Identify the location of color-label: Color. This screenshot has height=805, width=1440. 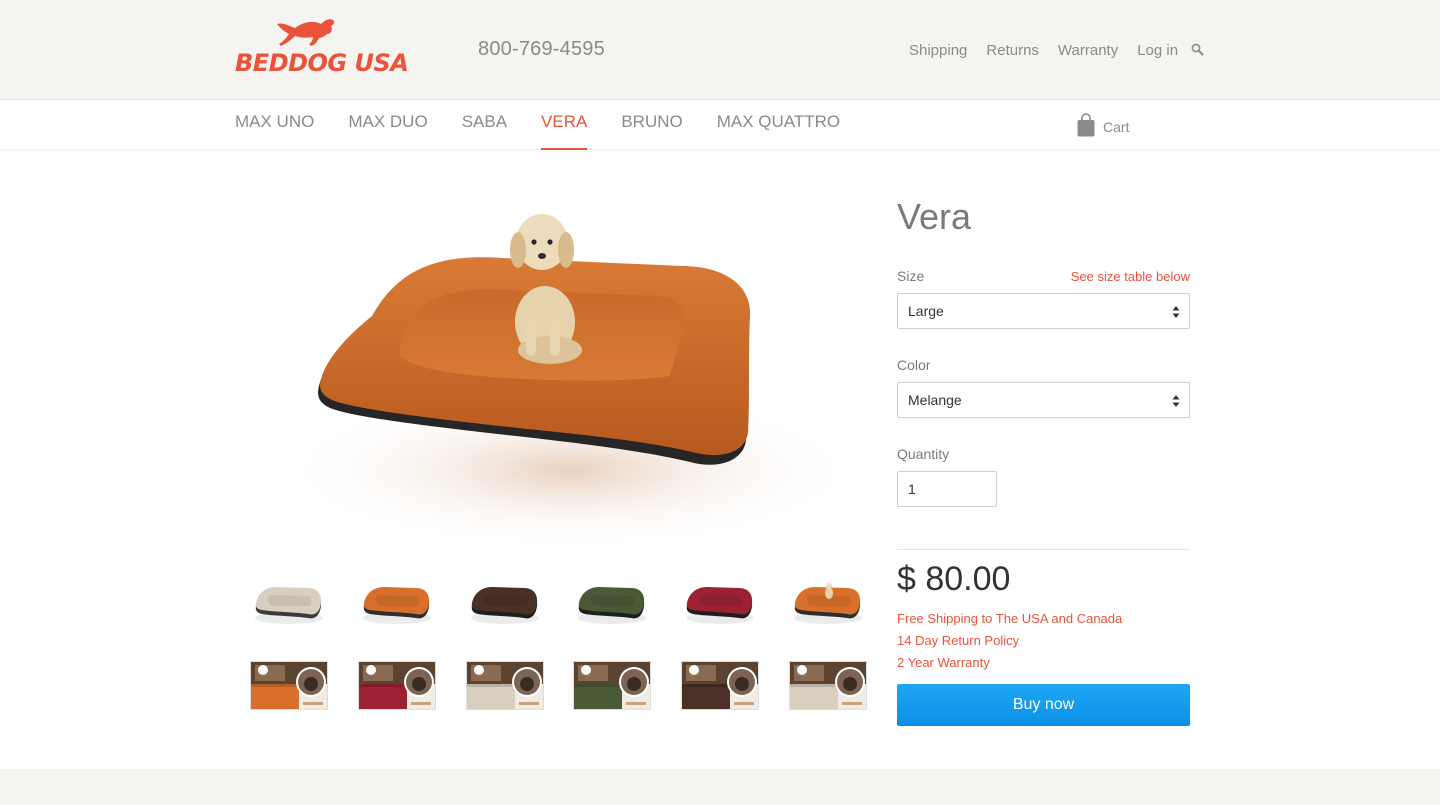
(914, 365).